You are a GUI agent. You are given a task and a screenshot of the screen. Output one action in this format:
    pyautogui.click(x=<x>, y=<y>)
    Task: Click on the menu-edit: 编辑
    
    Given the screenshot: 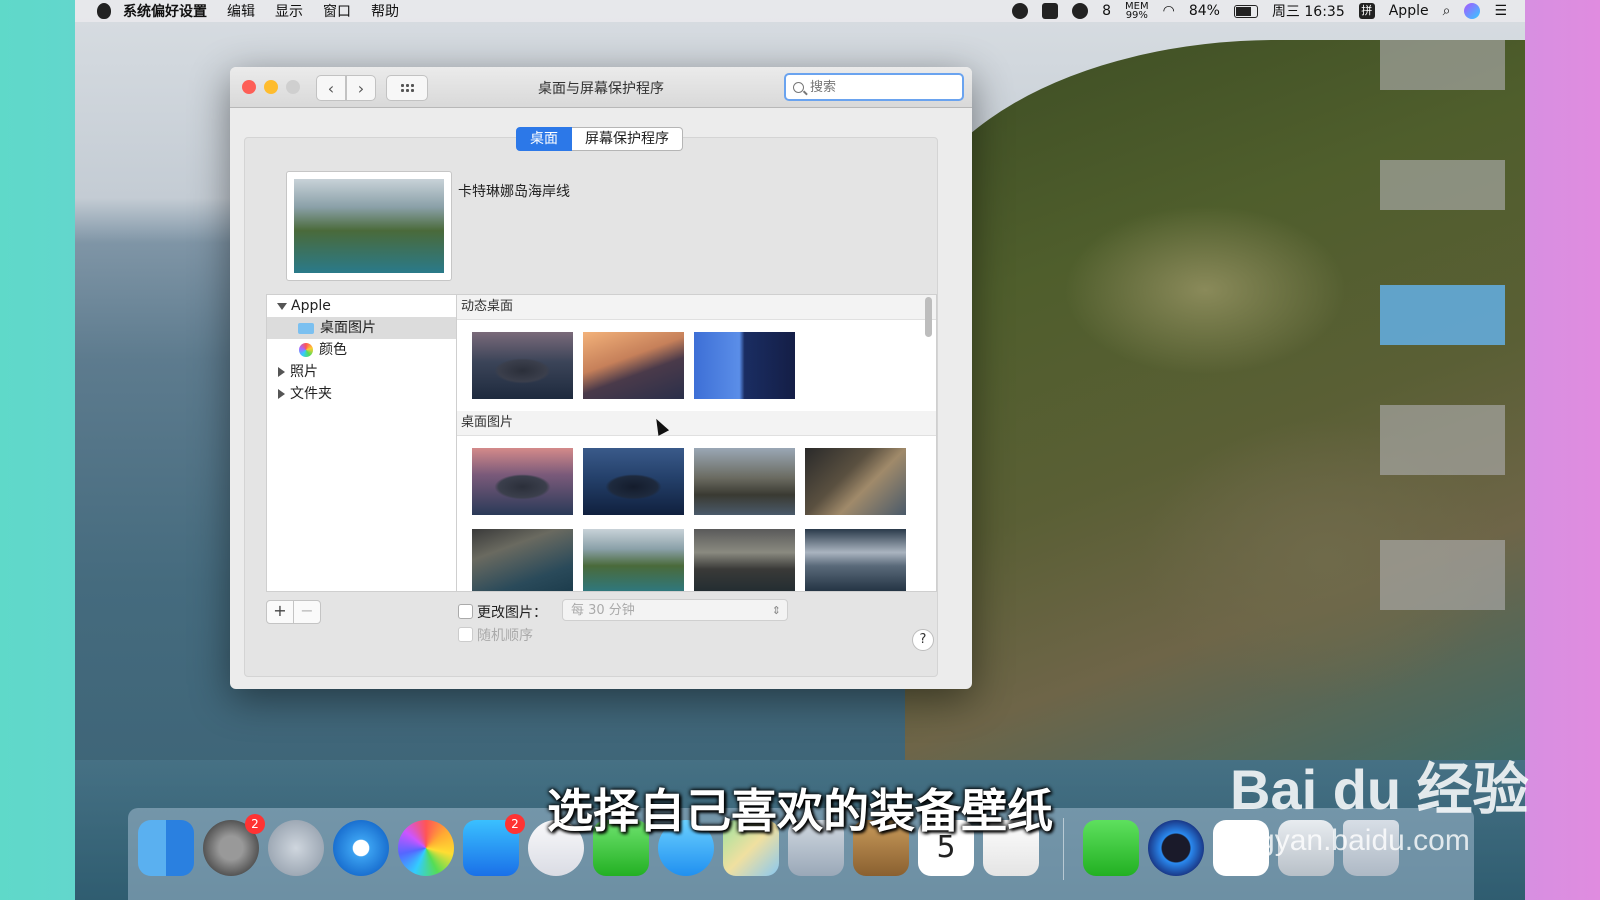 What is the action you would take?
    pyautogui.click(x=241, y=11)
    